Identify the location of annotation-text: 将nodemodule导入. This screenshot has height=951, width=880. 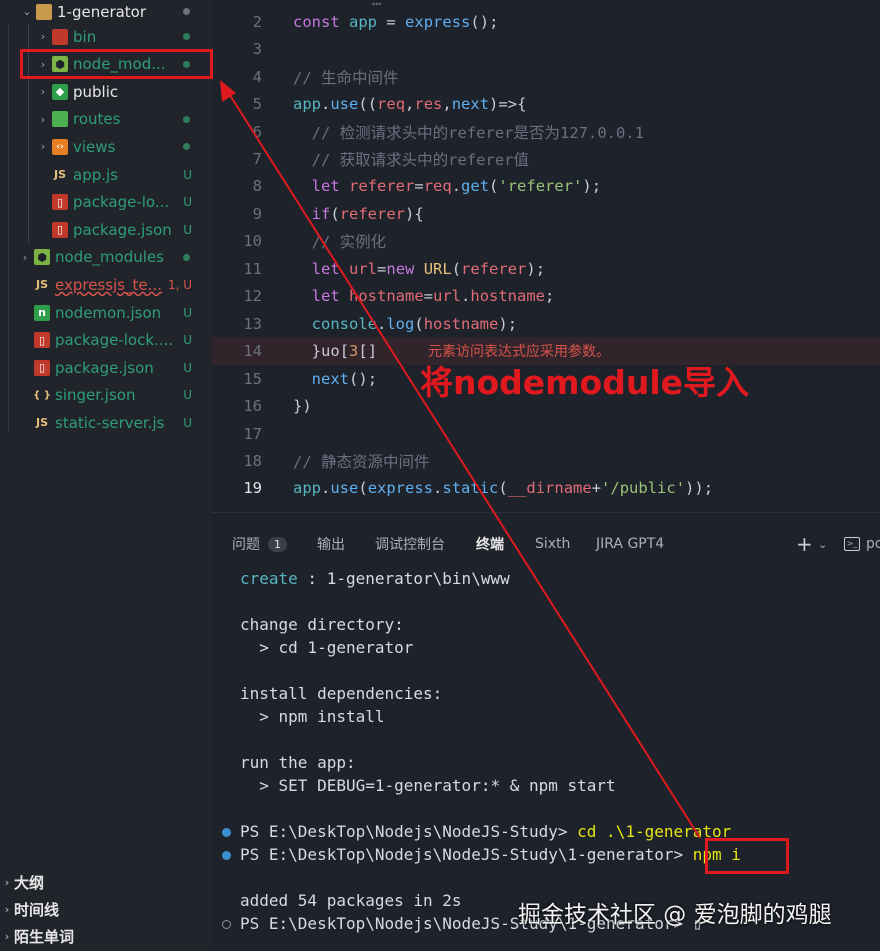
(585, 382).